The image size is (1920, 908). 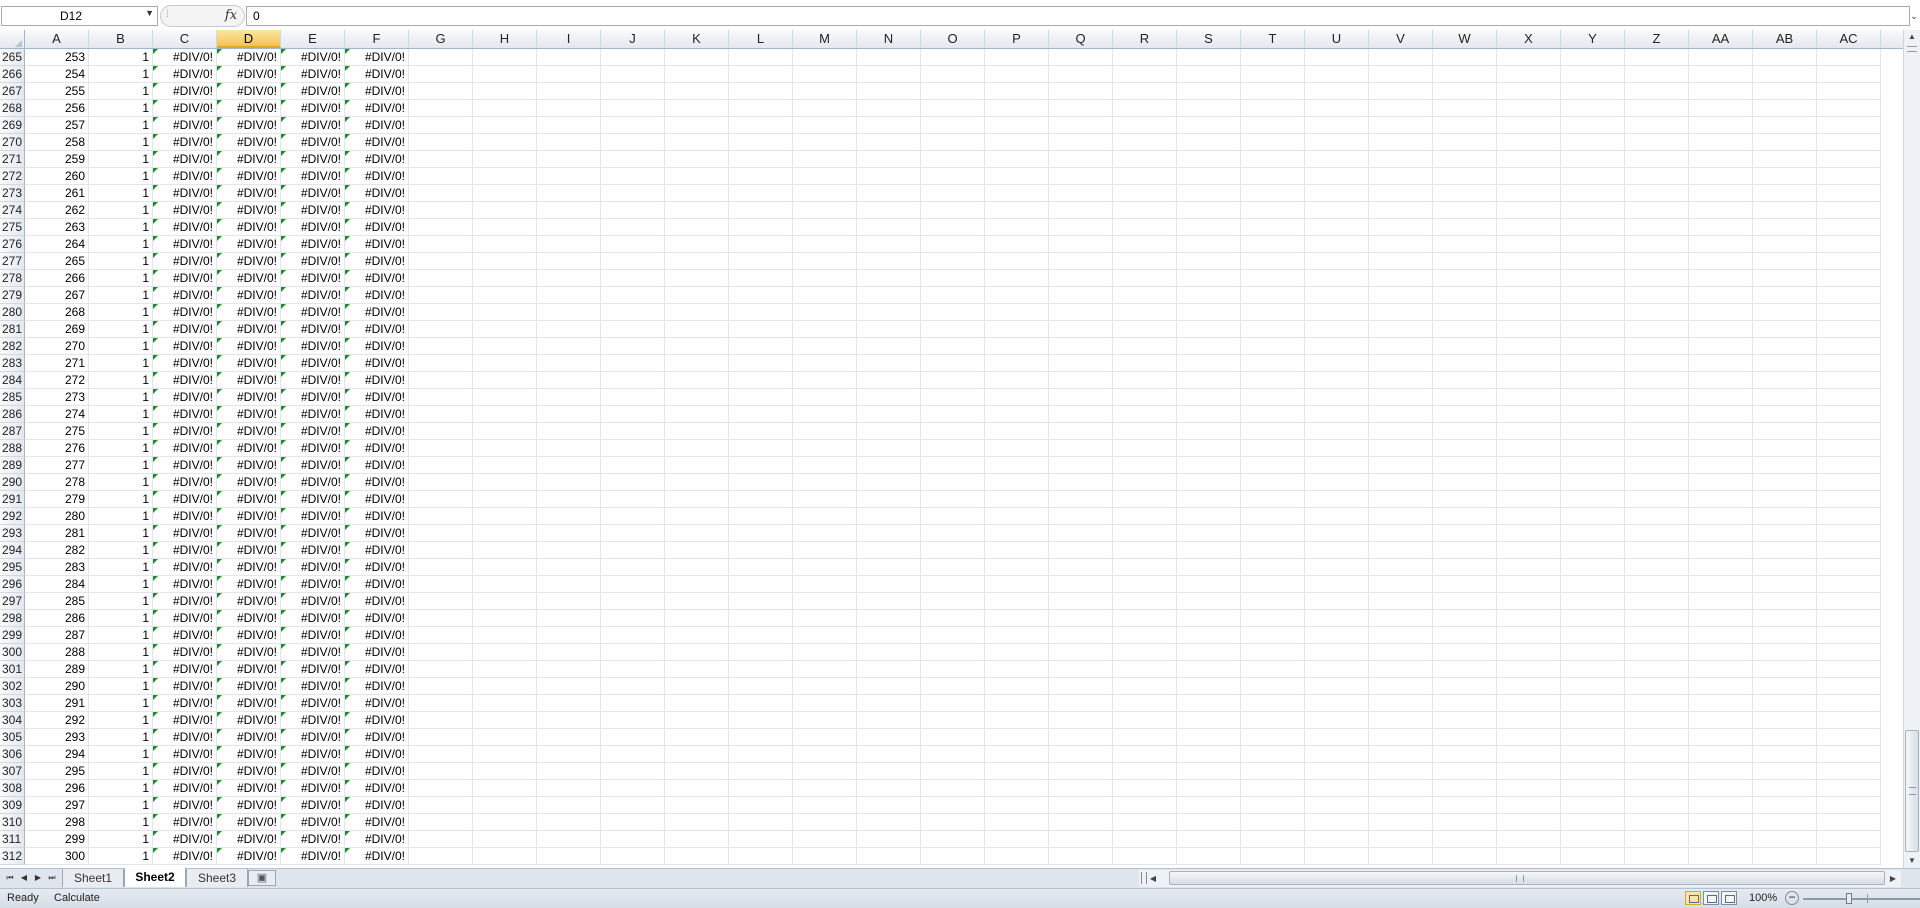 I want to click on last-sheet-icon: ⏭, so click(x=52, y=878).